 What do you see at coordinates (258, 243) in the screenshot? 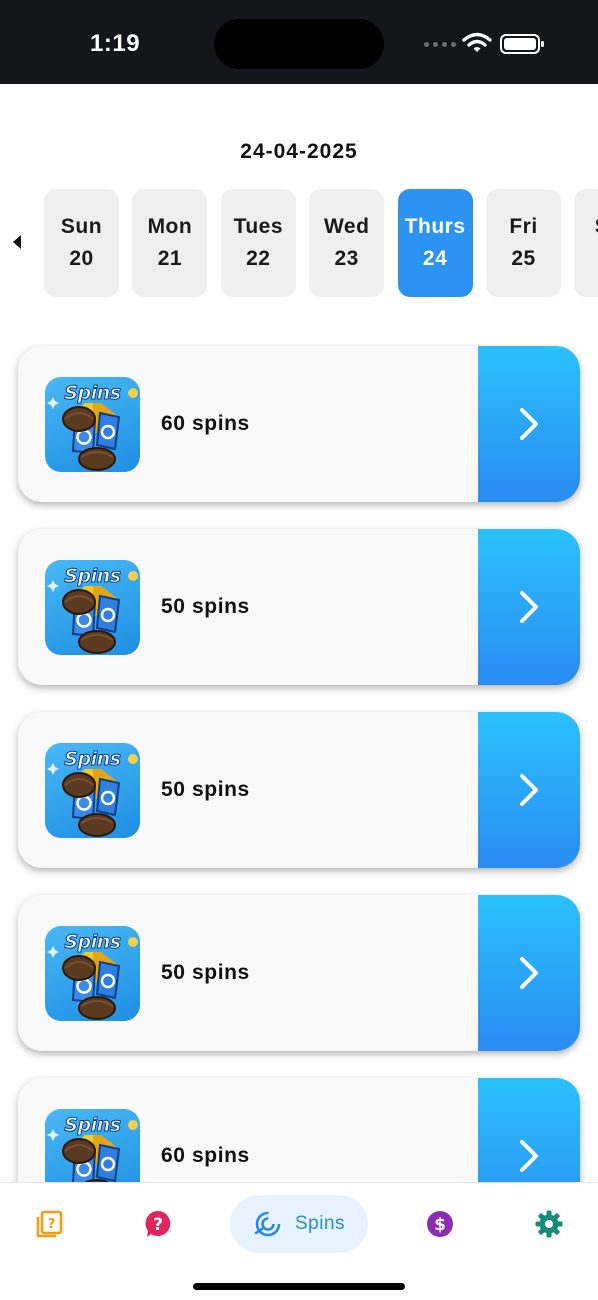
I see `day-chip-tues: Tues 22` at bounding box center [258, 243].